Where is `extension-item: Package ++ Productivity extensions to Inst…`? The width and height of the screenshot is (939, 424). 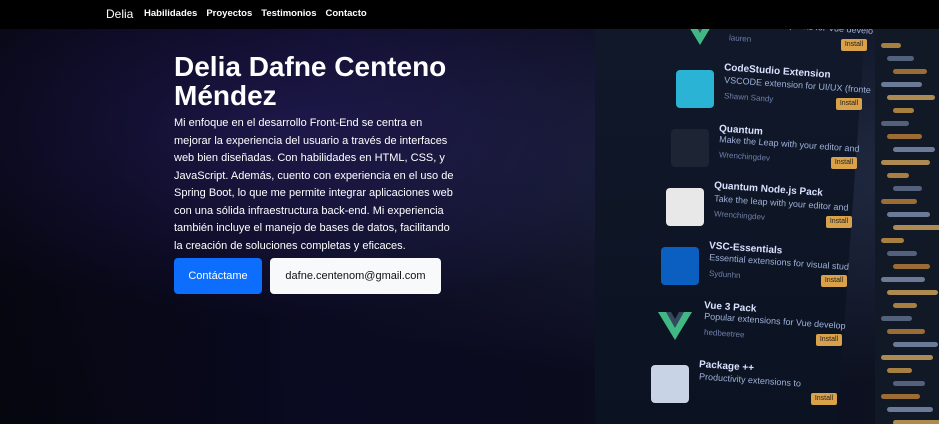 extension-item: Package ++ Productivity extensions to Inst… is located at coordinates (751, 388).